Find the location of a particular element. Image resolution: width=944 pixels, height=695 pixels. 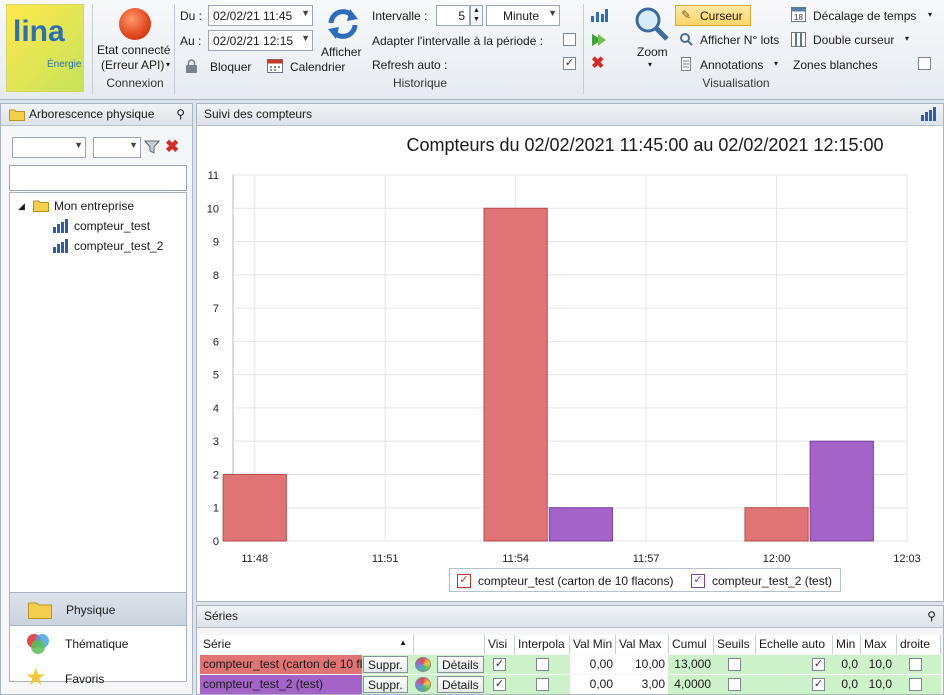

tree-item-compteur-test-2: compteur_test_2 is located at coordinates (118, 246).